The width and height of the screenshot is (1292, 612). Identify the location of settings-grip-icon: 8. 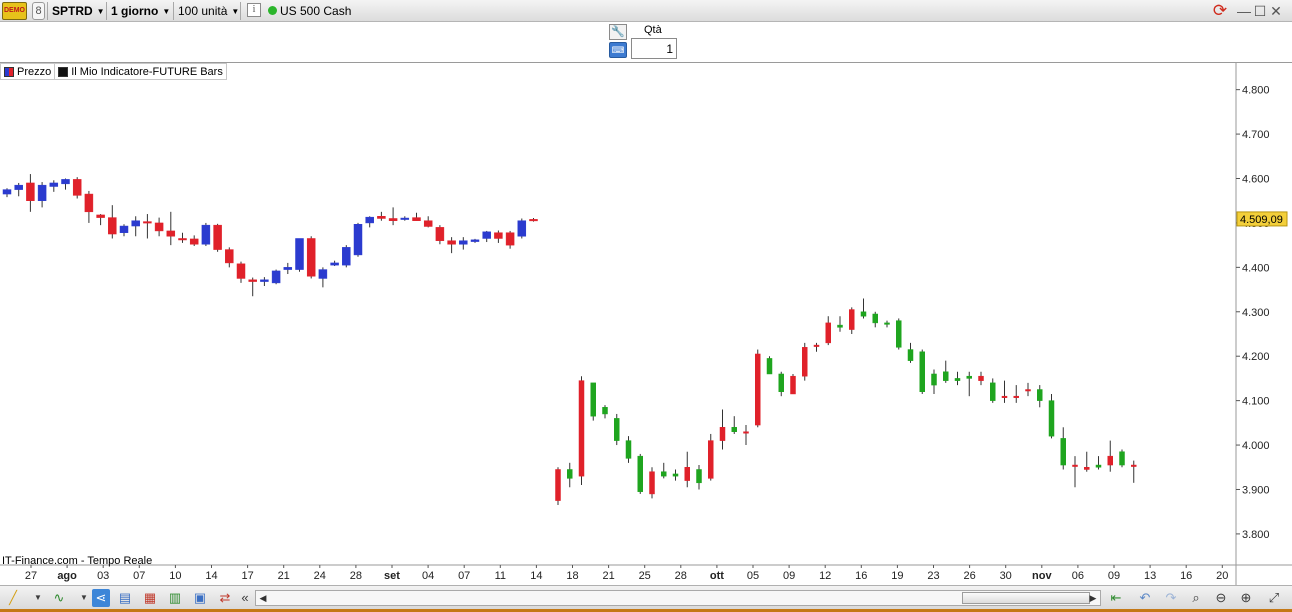
(38, 11).